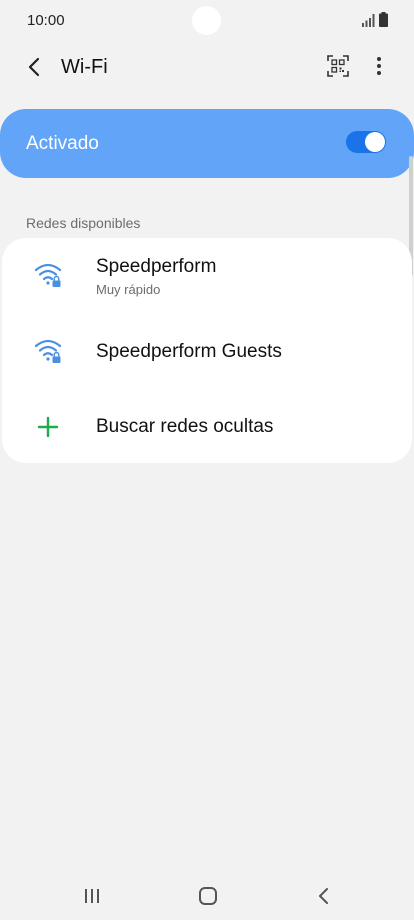 The height and width of the screenshot is (920, 414). What do you see at coordinates (92, 896) in the screenshot?
I see `recent-apps-icon` at bounding box center [92, 896].